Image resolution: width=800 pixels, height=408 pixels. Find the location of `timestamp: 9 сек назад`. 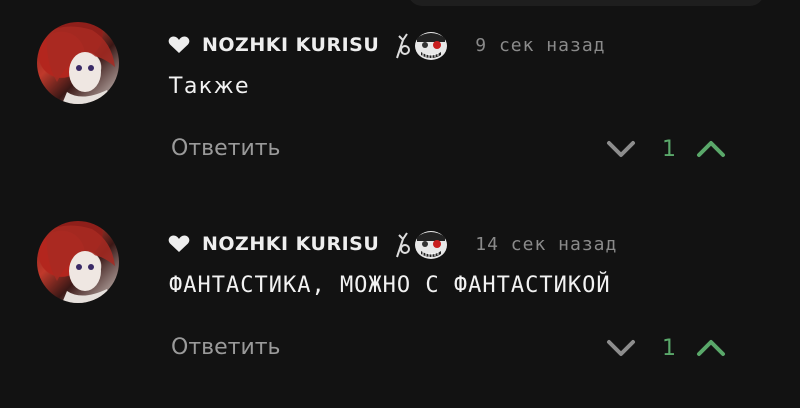

timestamp: 9 сек назад is located at coordinates (540, 45).